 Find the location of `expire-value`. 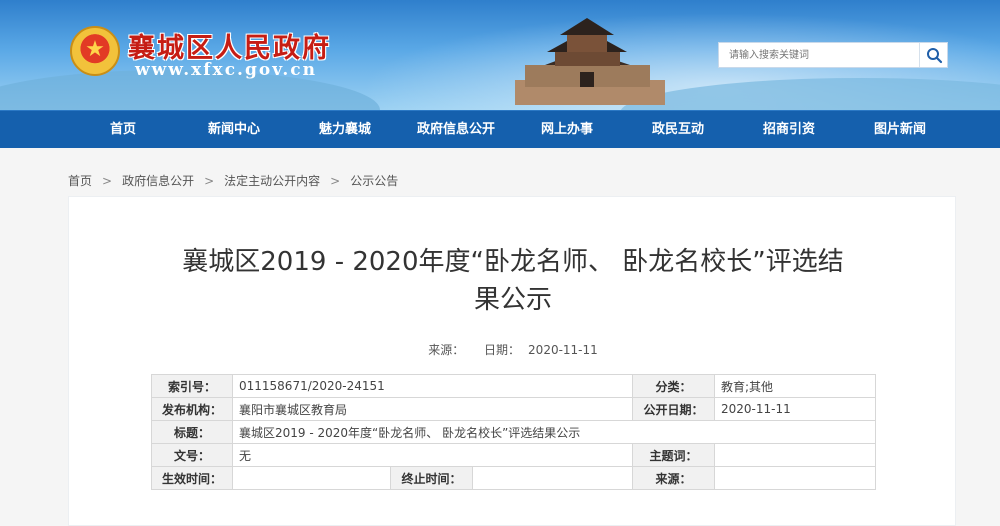

expire-value is located at coordinates (552, 478).